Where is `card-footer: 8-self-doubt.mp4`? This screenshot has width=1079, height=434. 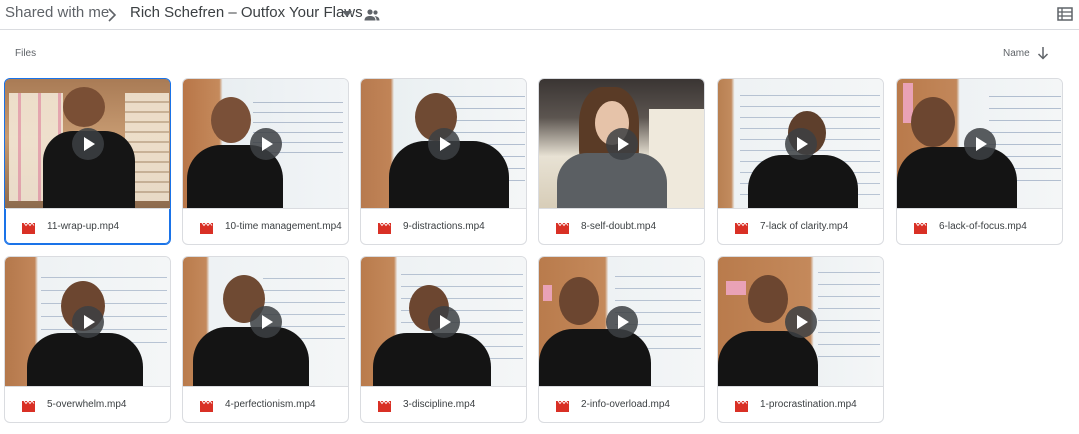
card-footer: 8-self-doubt.mp4 is located at coordinates (621, 226).